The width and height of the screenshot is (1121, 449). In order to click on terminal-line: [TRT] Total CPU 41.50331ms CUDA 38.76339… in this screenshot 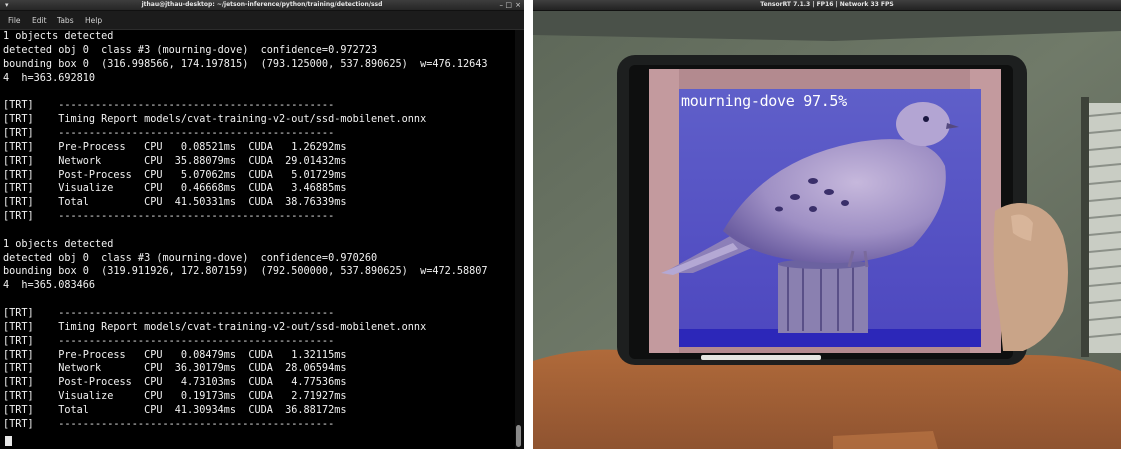, I will do `click(175, 203)`.